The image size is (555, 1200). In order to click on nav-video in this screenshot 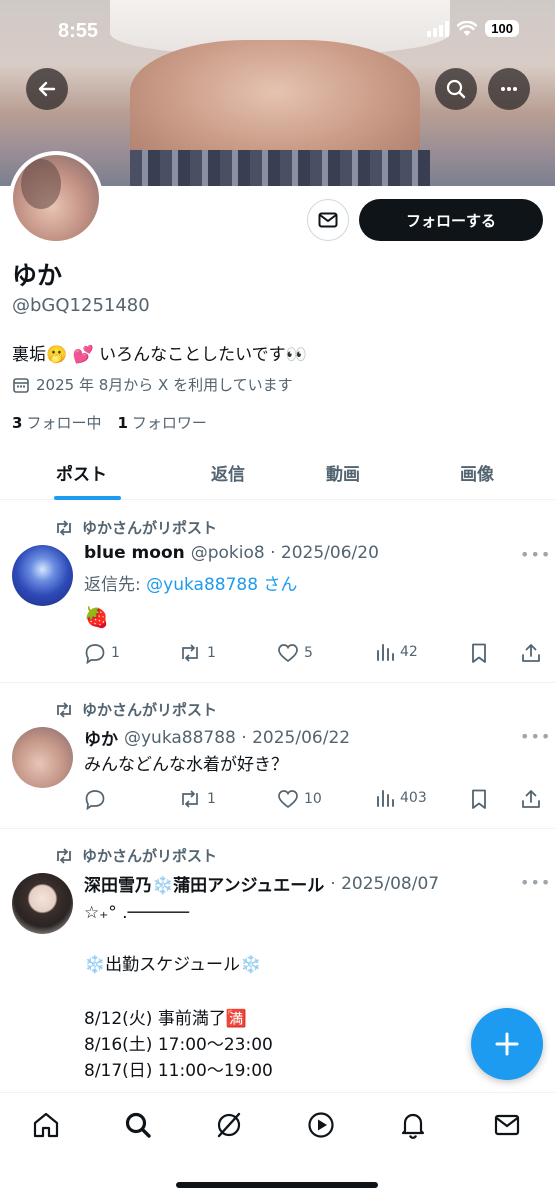, I will do `click(321, 1125)`.